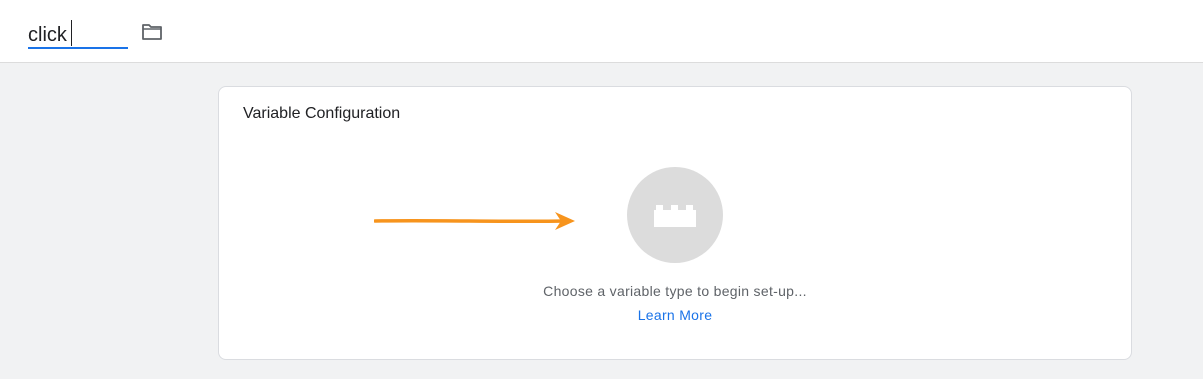 The width and height of the screenshot is (1203, 379). I want to click on annotation-arrow, so click(474, 221).